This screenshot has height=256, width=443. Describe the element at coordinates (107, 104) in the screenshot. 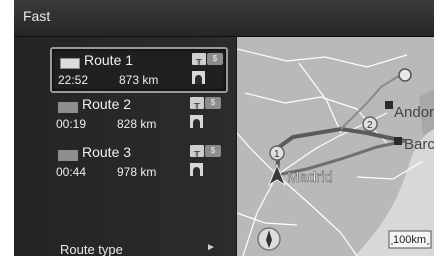

I see `route-name: Route 2` at that location.